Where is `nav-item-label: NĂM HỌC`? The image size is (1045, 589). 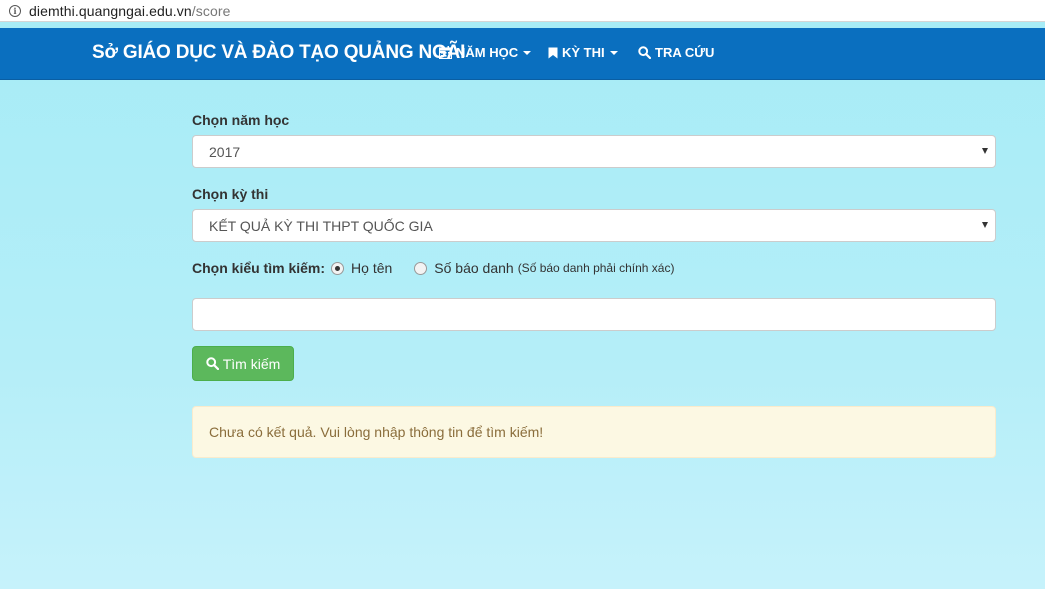
nav-item-label: NĂM HỌC is located at coordinates (487, 52).